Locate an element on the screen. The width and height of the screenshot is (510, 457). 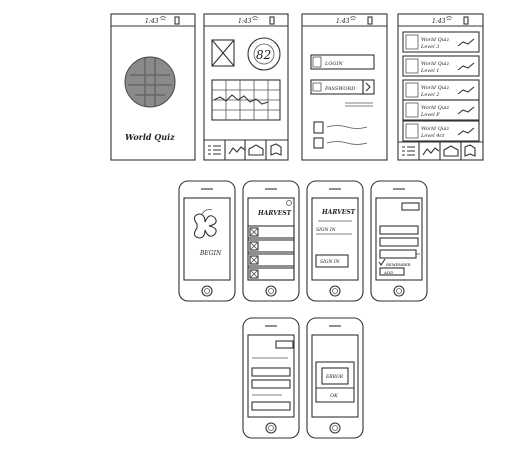
svg-text: SIGN IN is located at coordinates (330, 262).